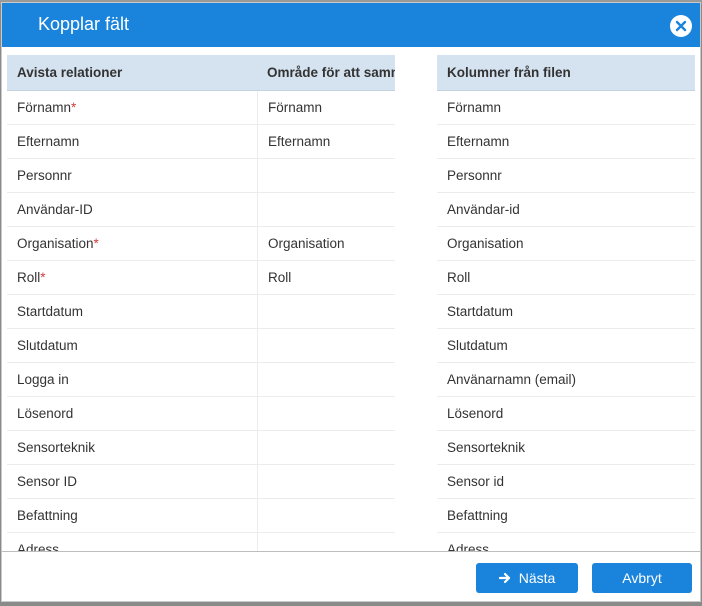 Image resolution: width=702 pixels, height=606 pixels. Describe the element at coordinates (132, 448) in the screenshot. I see `field-name-cell: Sensorteknik` at that location.